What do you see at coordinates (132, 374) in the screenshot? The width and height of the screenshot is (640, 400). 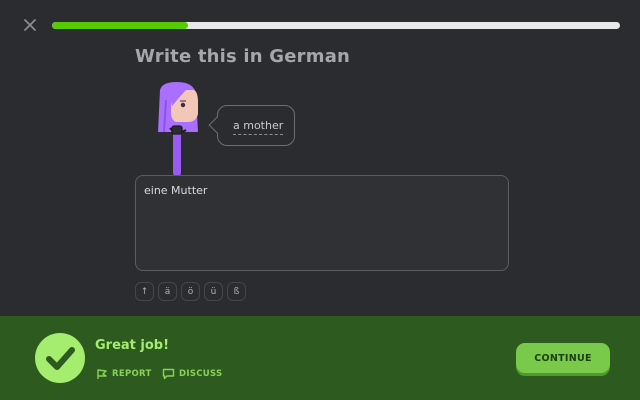 I see `report-label: REPORT` at bounding box center [132, 374].